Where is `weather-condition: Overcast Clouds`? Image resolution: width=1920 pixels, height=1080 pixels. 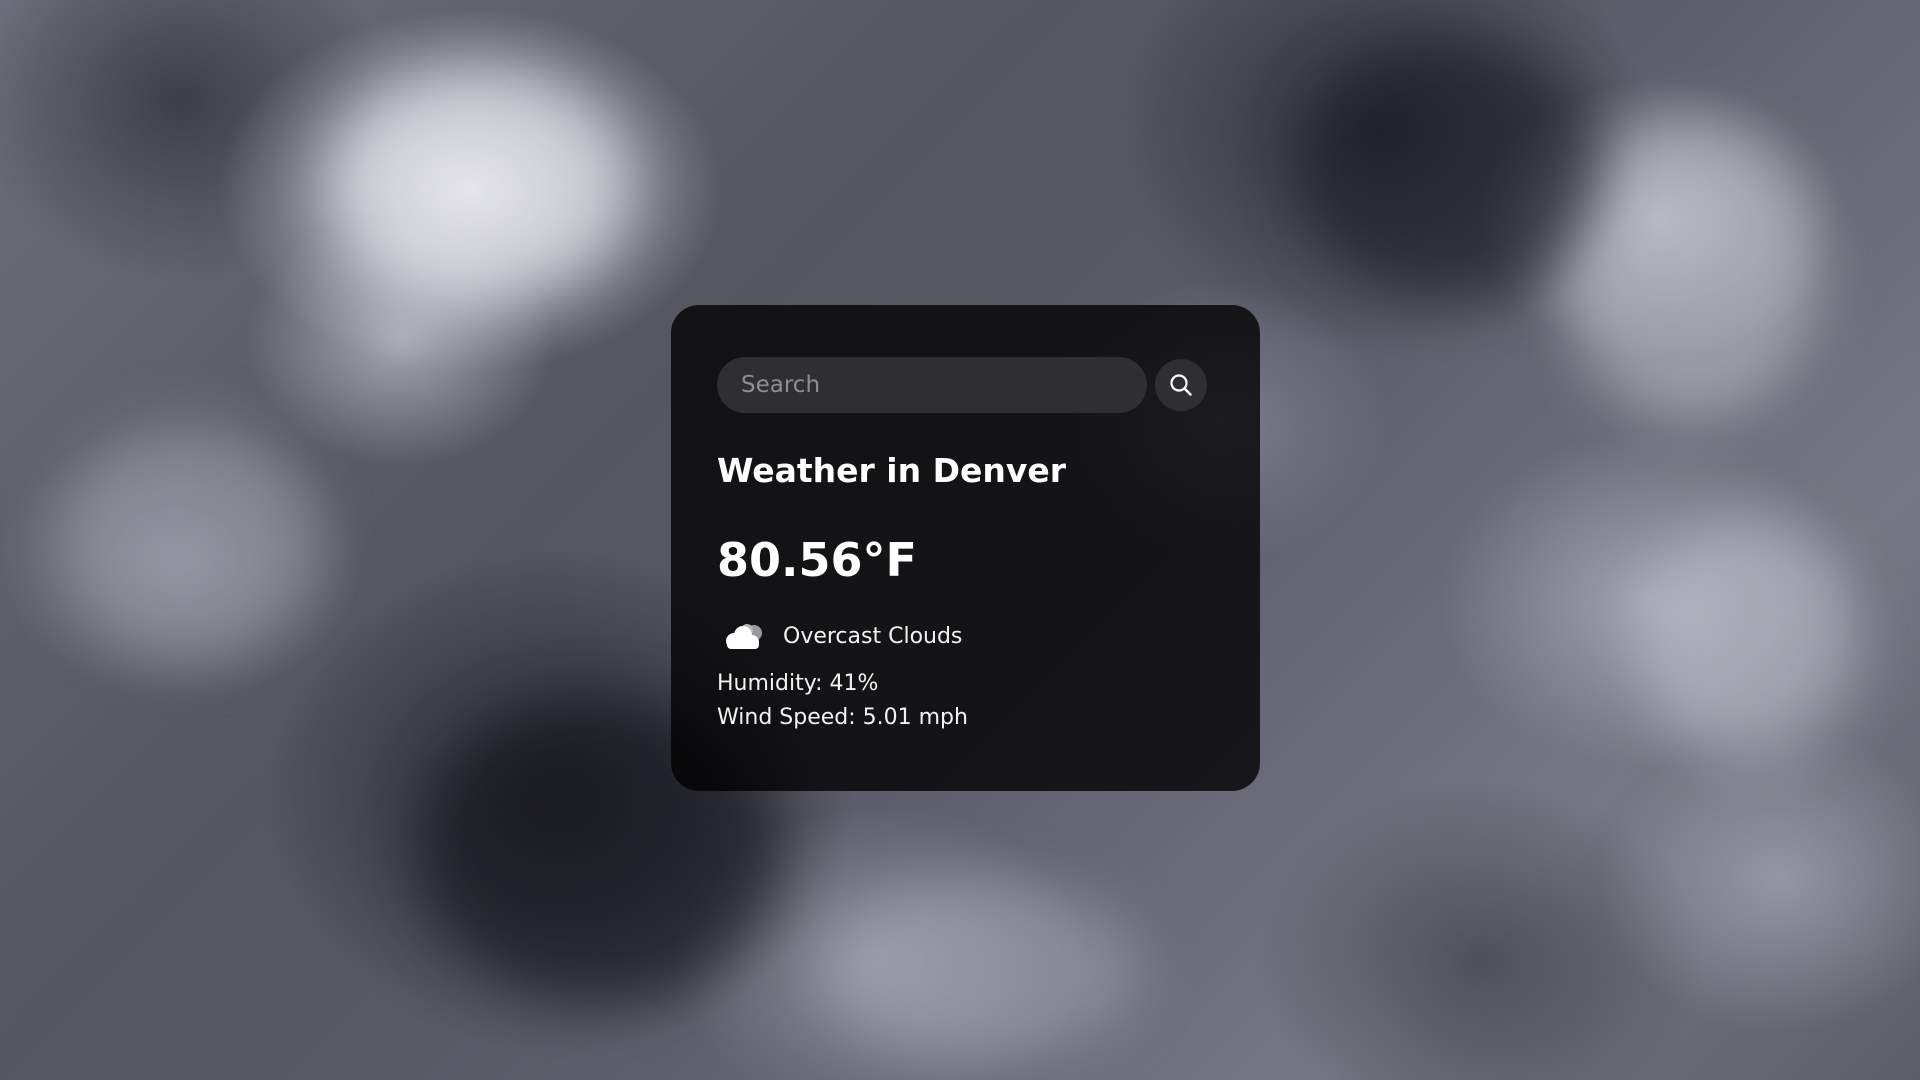
weather-condition: Overcast Clouds is located at coordinates (965, 637).